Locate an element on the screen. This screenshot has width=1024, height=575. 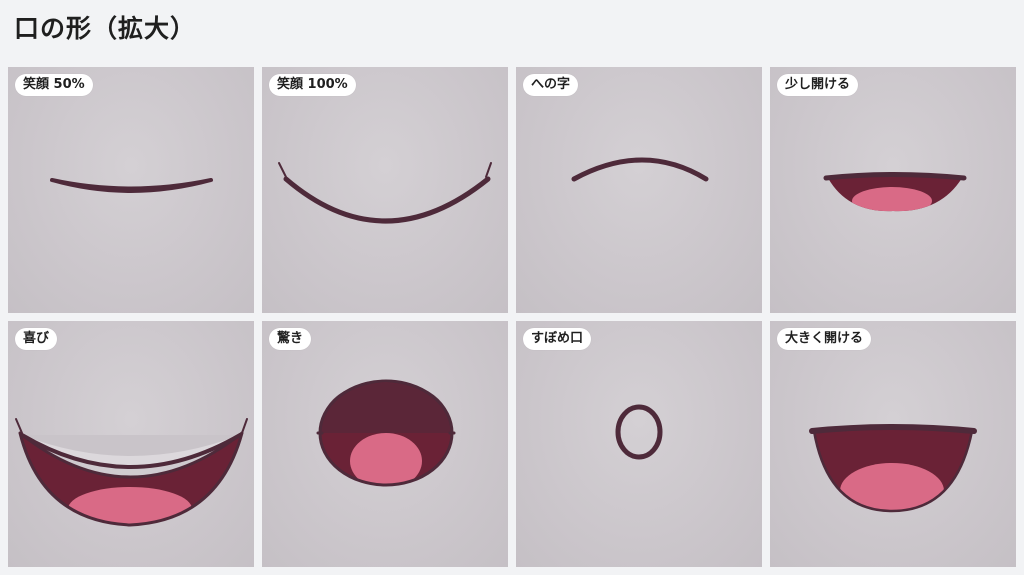
mouth-tile-smile-100: 笑顔 100% is located at coordinates (385, 190).